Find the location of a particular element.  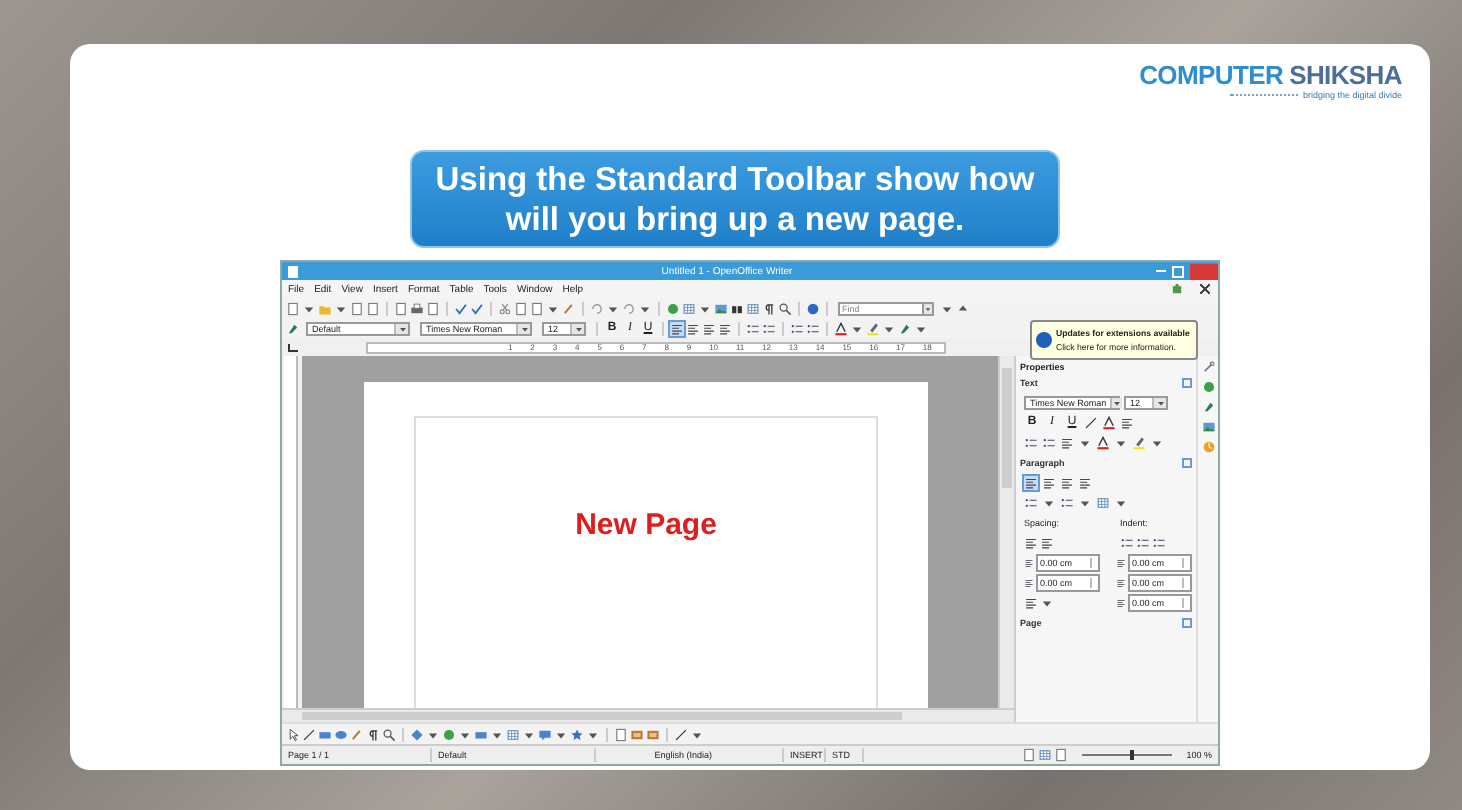

tab-stop-icon is located at coordinates (293, 347).